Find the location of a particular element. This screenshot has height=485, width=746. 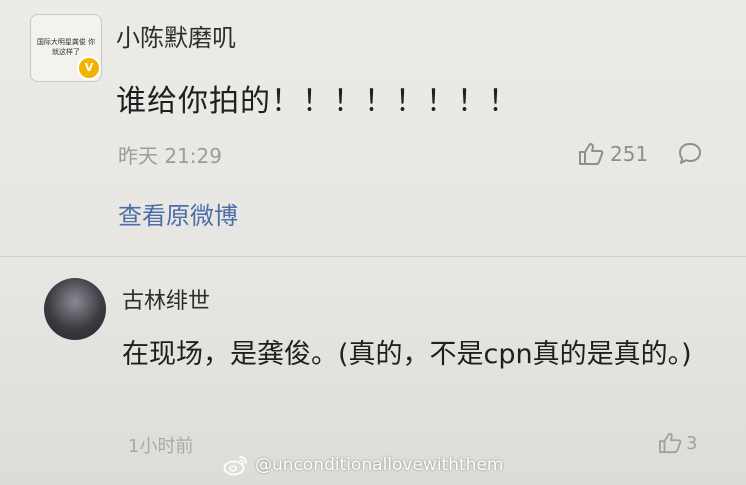

avatar-caption: 国际大明星龚俊 你就这样了 is located at coordinates (66, 47).